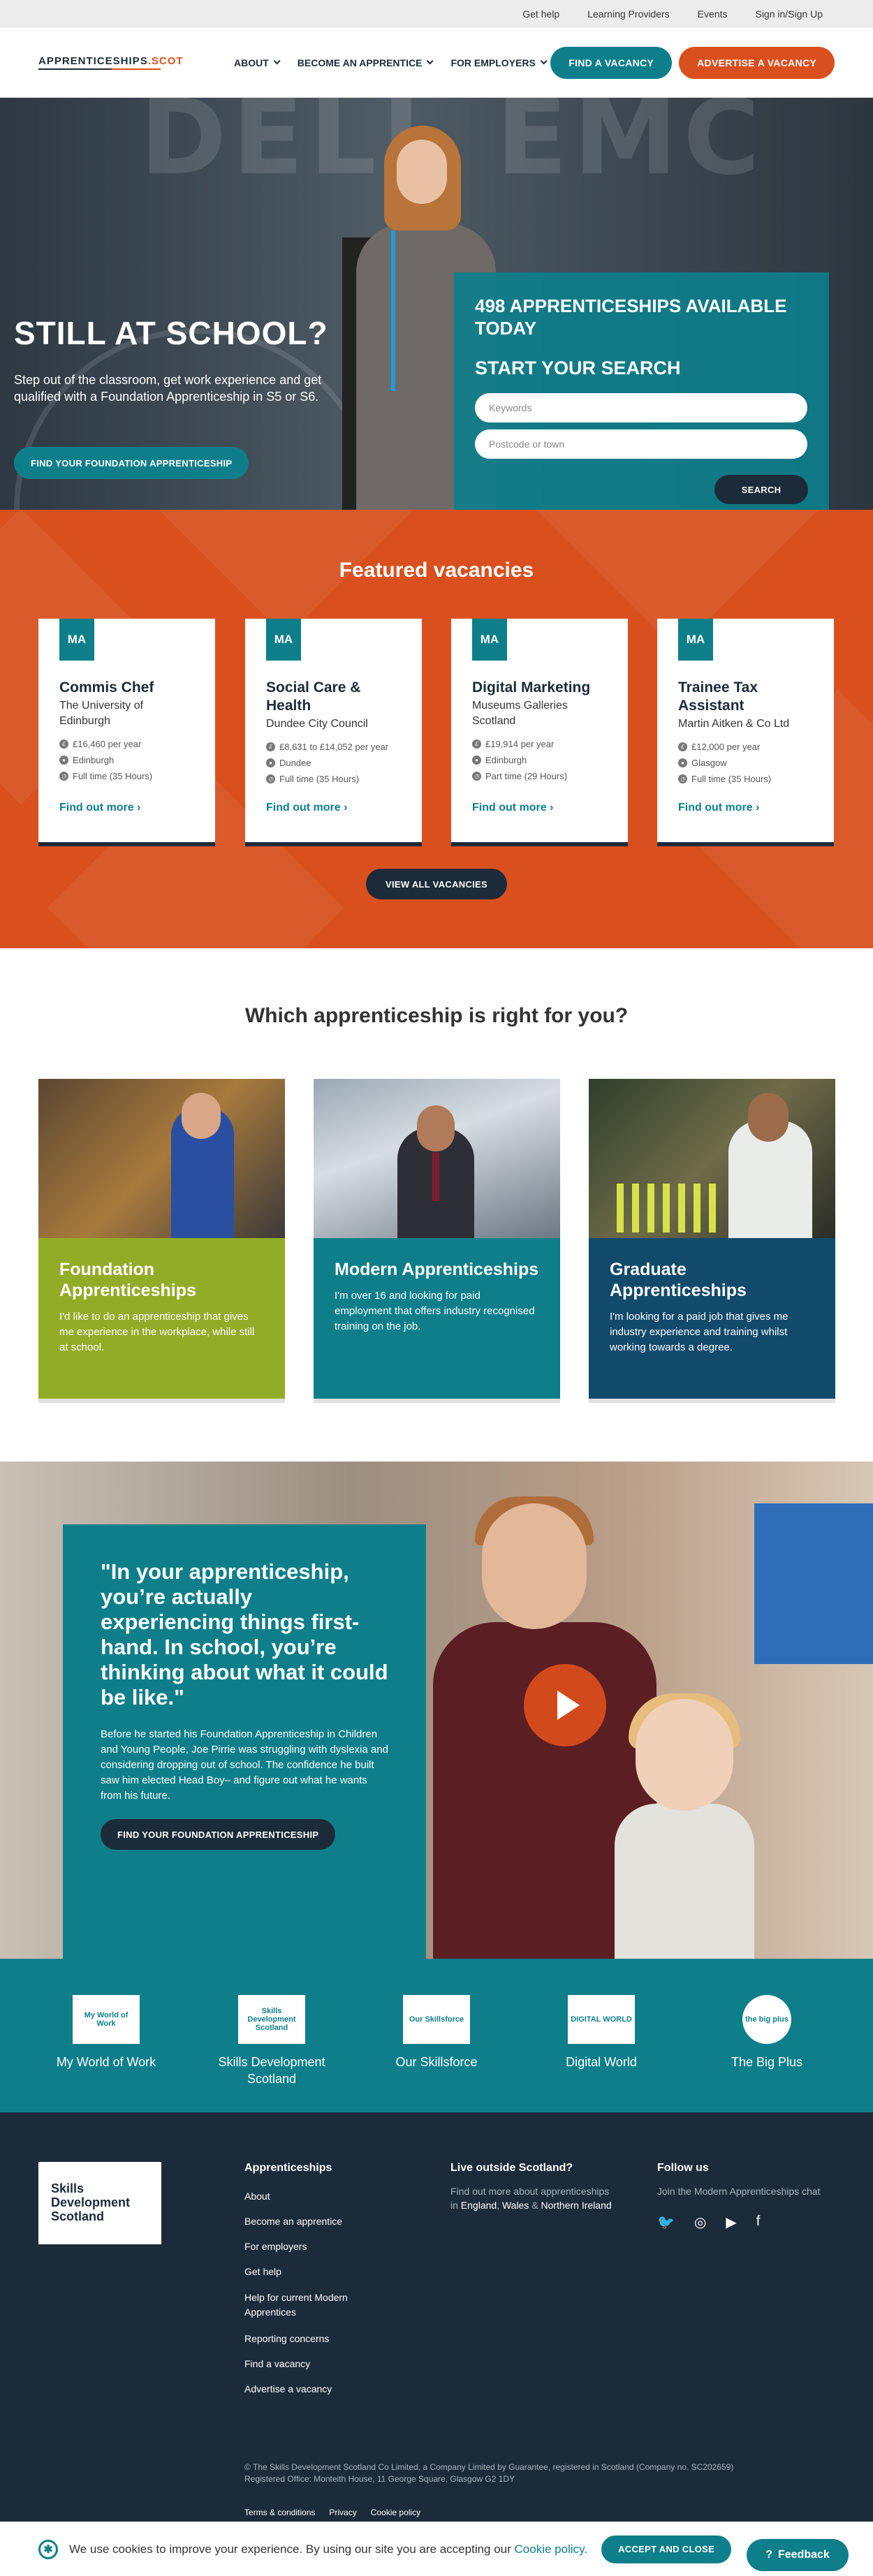  I want to click on youtube-icon: ▶, so click(731, 2222).